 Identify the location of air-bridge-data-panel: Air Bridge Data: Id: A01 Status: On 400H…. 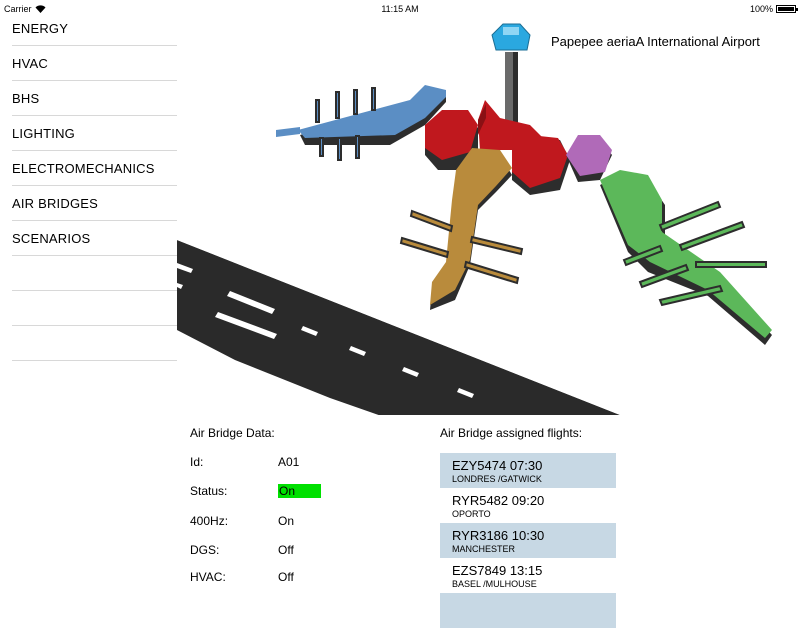
(256, 505).